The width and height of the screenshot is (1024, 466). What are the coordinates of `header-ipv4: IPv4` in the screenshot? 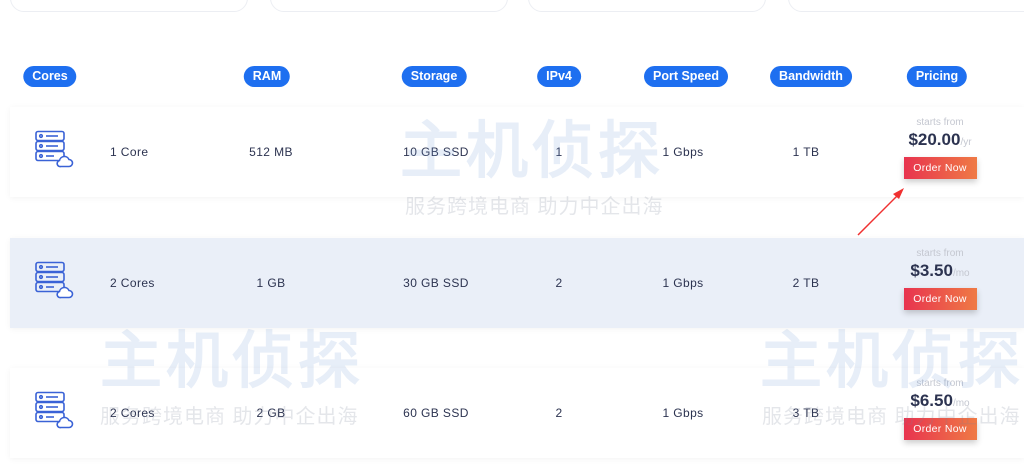 It's located at (559, 76).